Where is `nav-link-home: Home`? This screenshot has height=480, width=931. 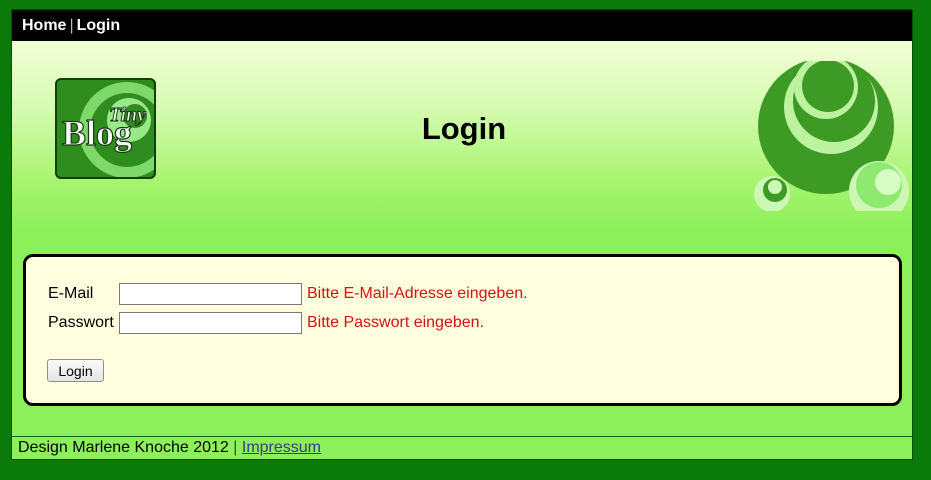
nav-link-home: Home is located at coordinates (44, 25).